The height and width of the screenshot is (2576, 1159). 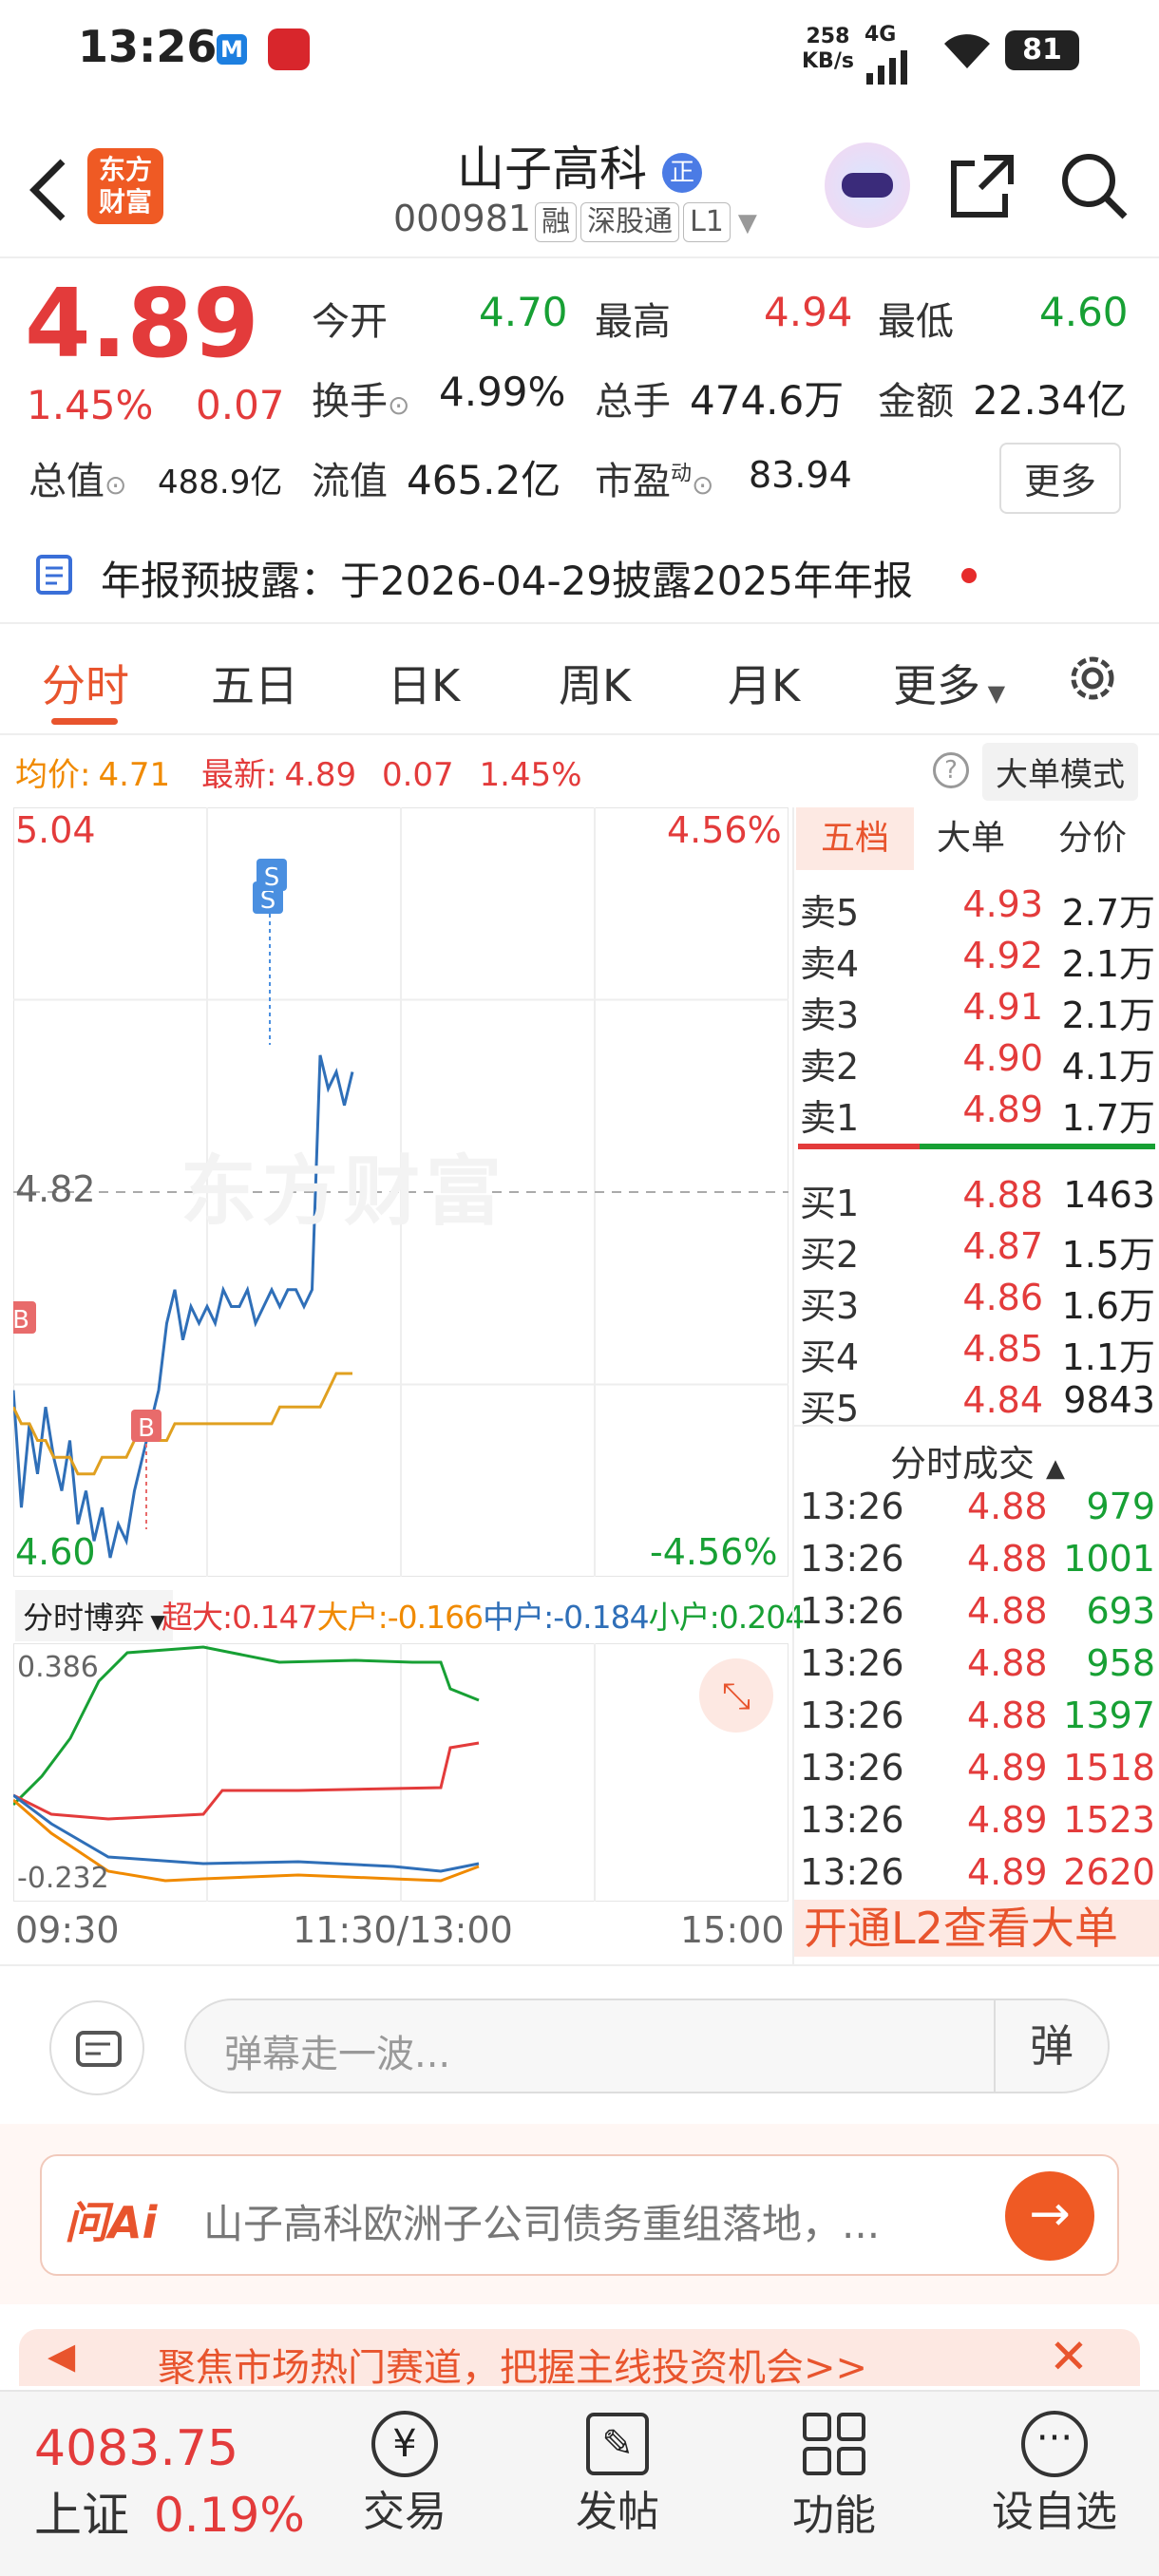 What do you see at coordinates (977, 1196) in the screenshot?
I see `bid-row: 买1 4.88 1463` at bounding box center [977, 1196].